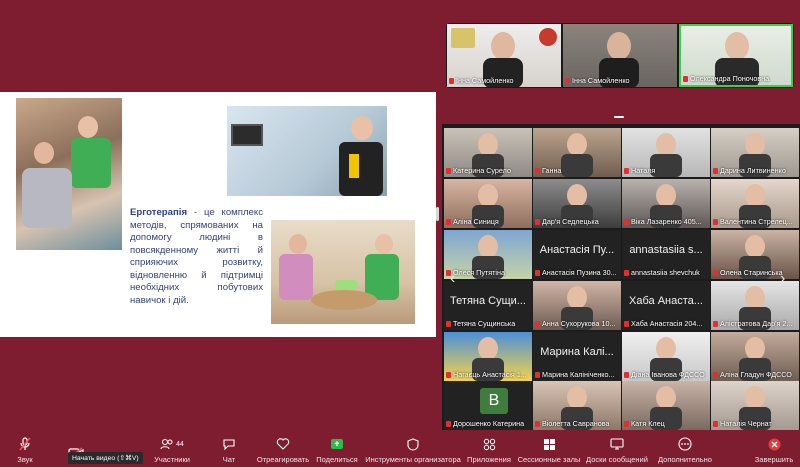  I want to click on chat-label: Чат, so click(229, 459).